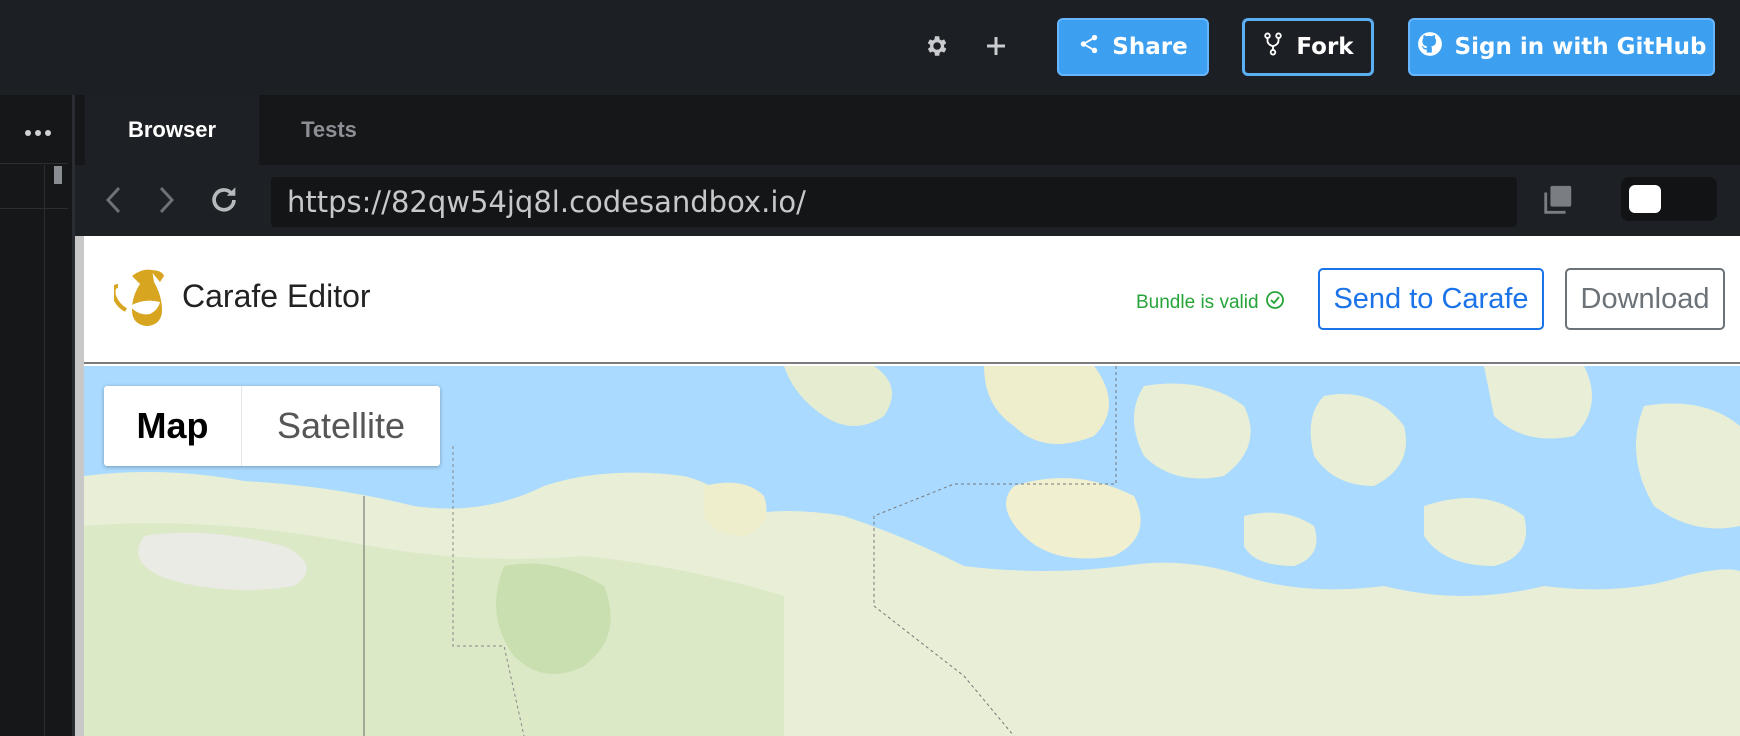  I want to click on forward-icon, so click(166, 200).